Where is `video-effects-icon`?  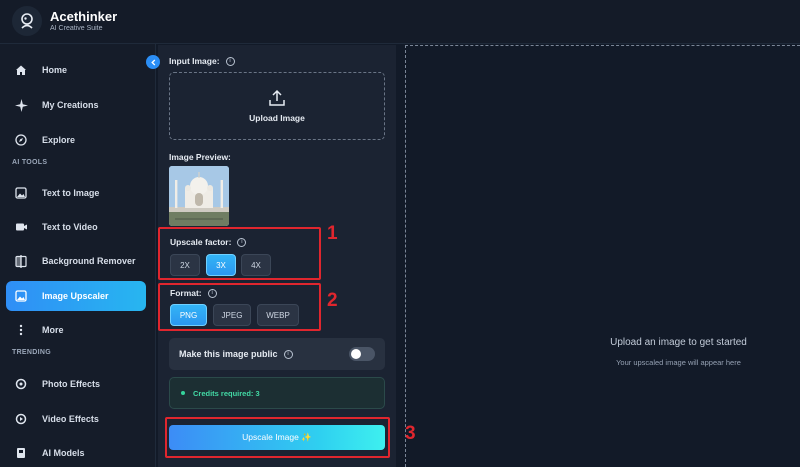 video-effects-icon is located at coordinates (21, 419).